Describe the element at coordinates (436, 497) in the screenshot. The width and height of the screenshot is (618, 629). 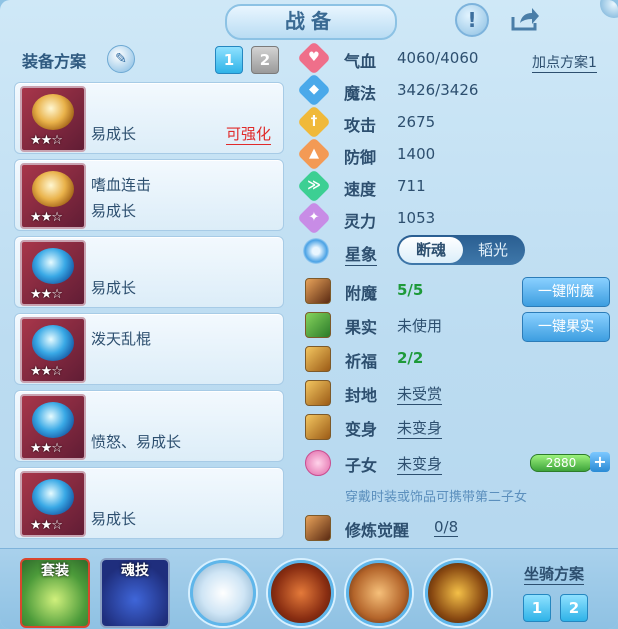
I see `child-hint: 穿戴时装或饰品可携带第二子女` at that location.